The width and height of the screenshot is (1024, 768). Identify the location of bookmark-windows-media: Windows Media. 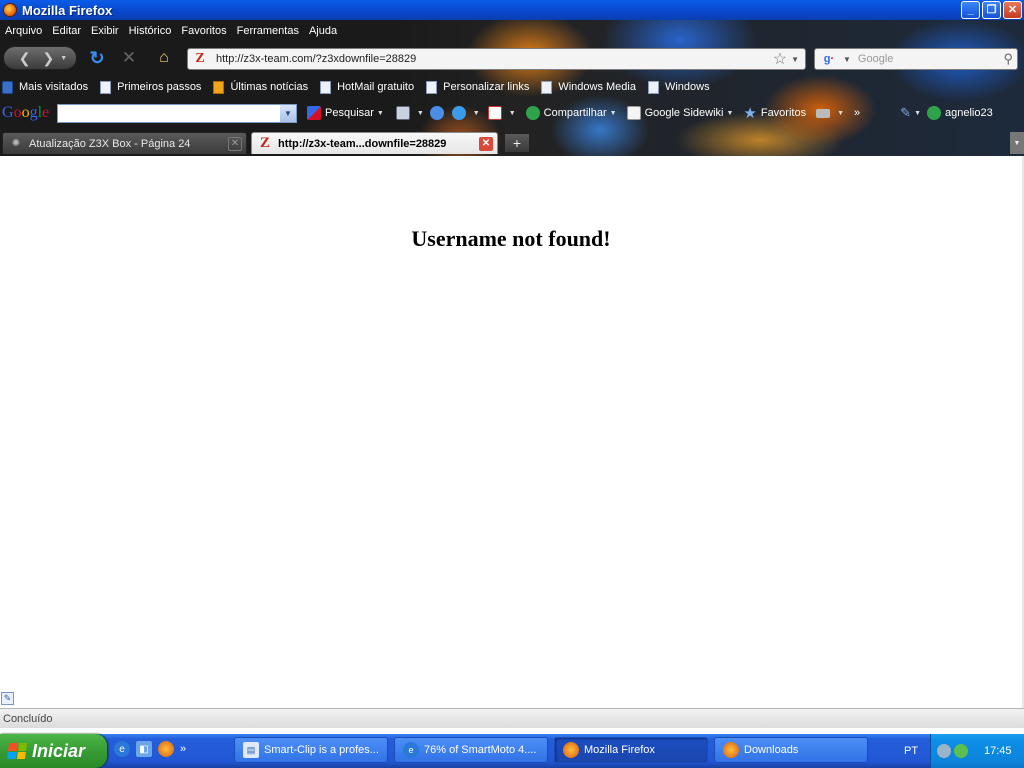
(587, 87).